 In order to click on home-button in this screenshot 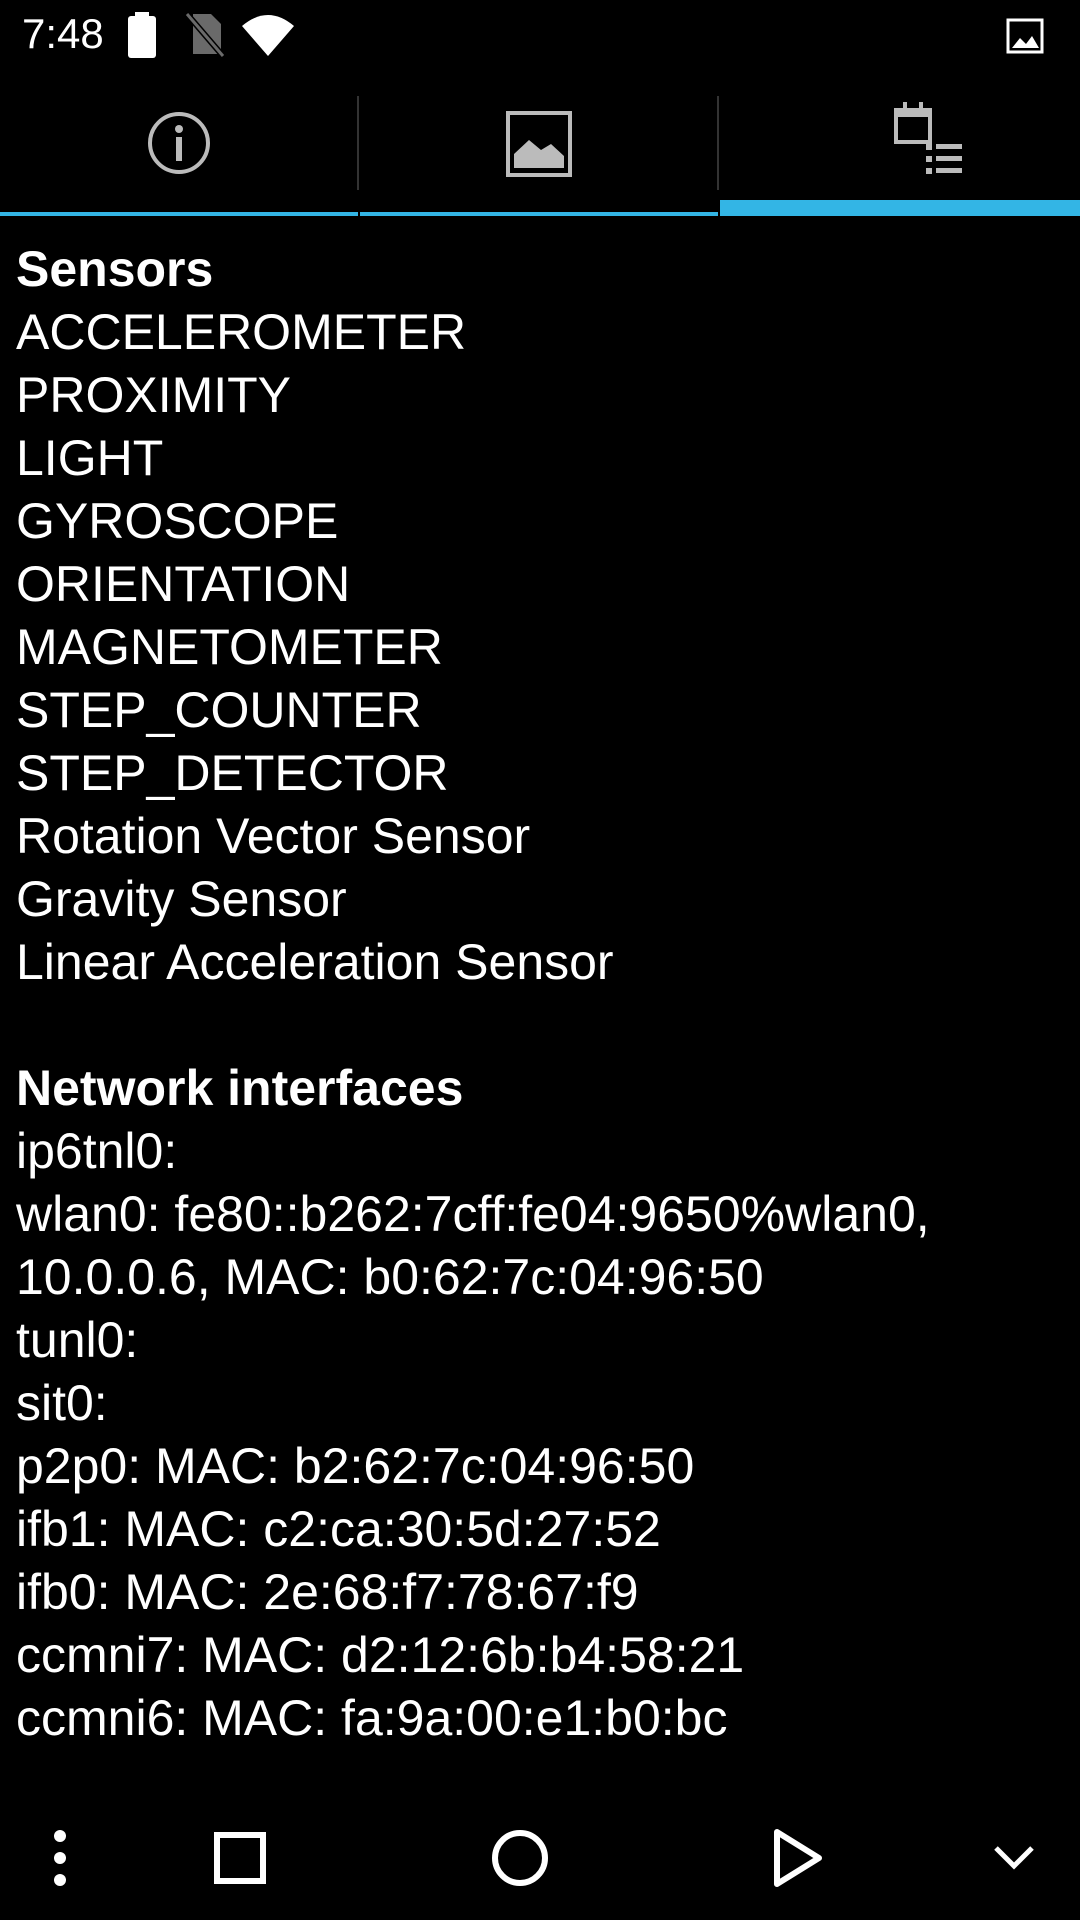, I will do `click(520, 1860)`.